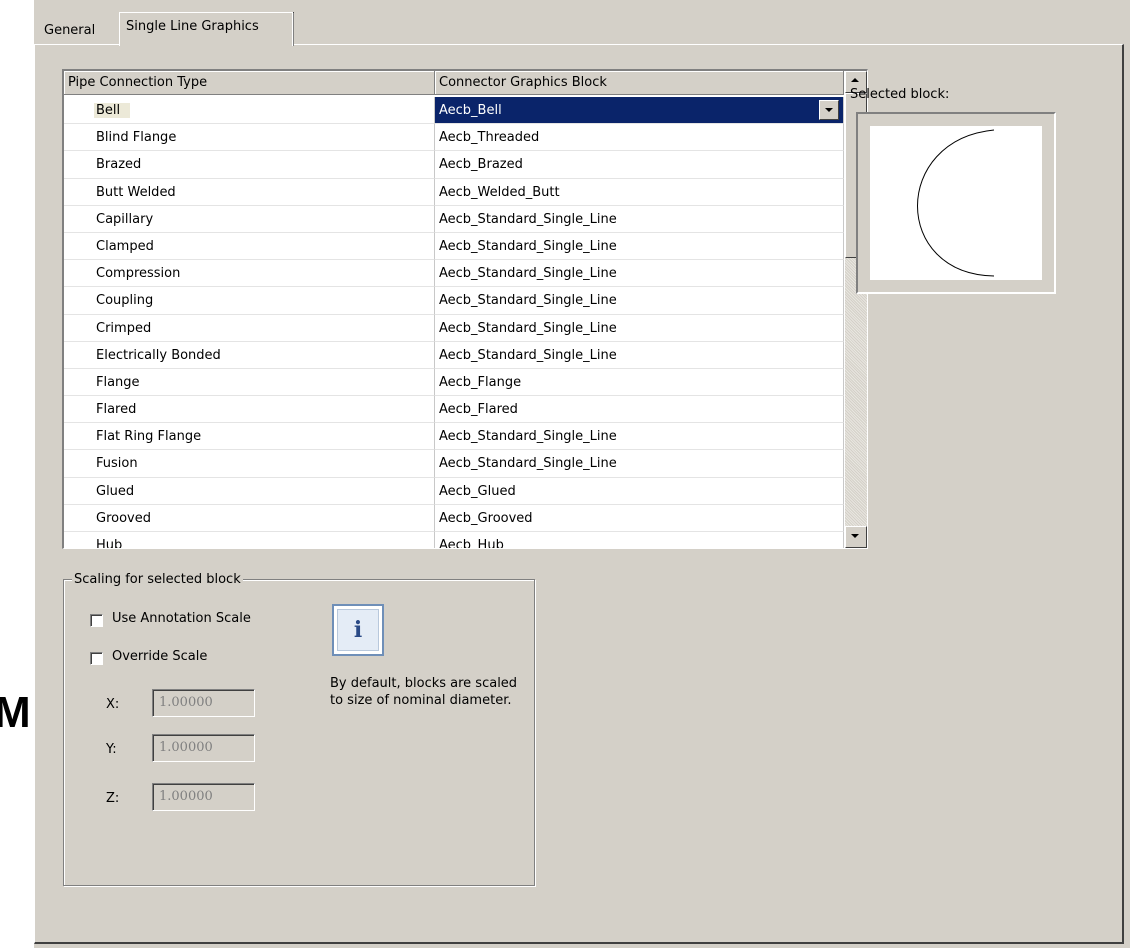 The width and height of the screenshot is (1130, 948). Describe the element at coordinates (181, 618) in the screenshot. I see `use-annotation-scale-label: Use Annotation Scale` at that location.